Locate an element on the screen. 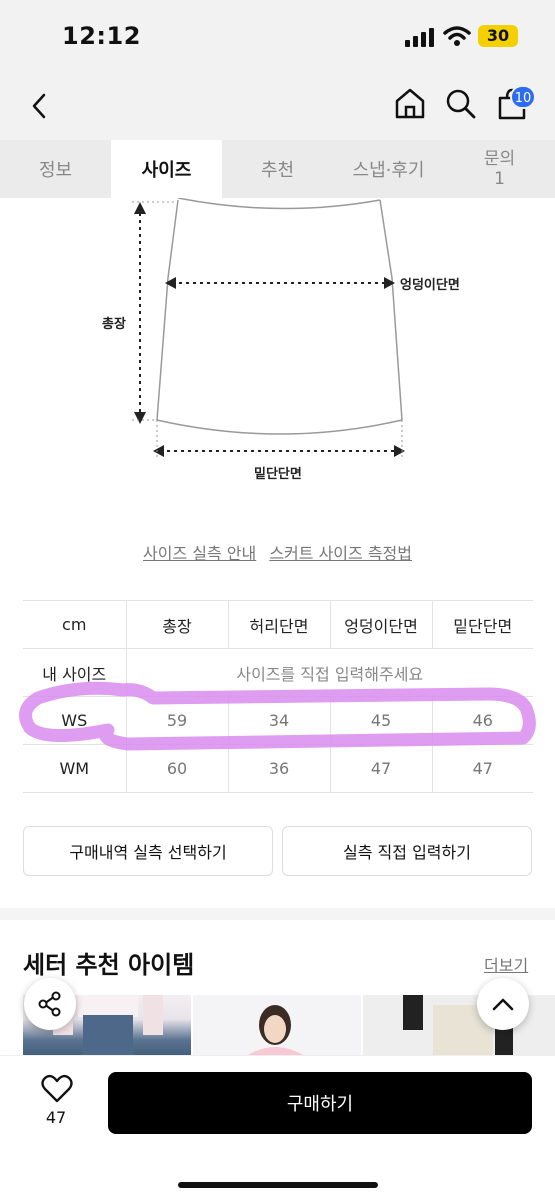 The height and width of the screenshot is (1200, 555). size-table-header: cm 총장 허리단면 엉덩이단면 밑단단면 is located at coordinates (278, 624).